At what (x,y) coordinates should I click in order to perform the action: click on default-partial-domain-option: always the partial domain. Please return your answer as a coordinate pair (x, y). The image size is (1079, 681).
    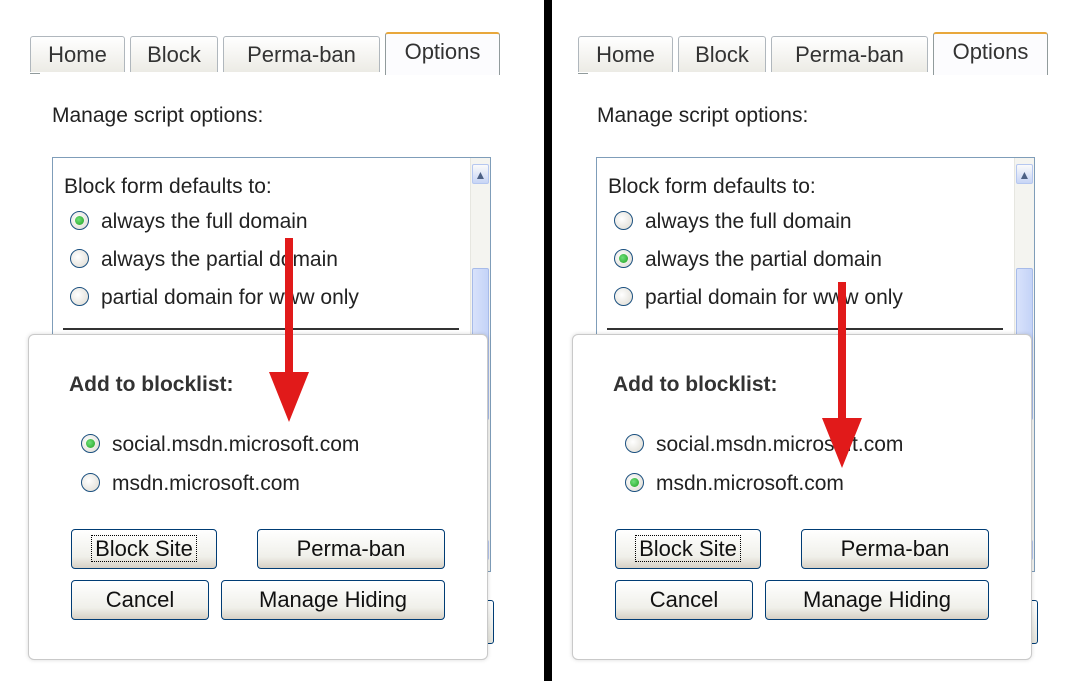
    Looking at the image, I should click on (748, 260).